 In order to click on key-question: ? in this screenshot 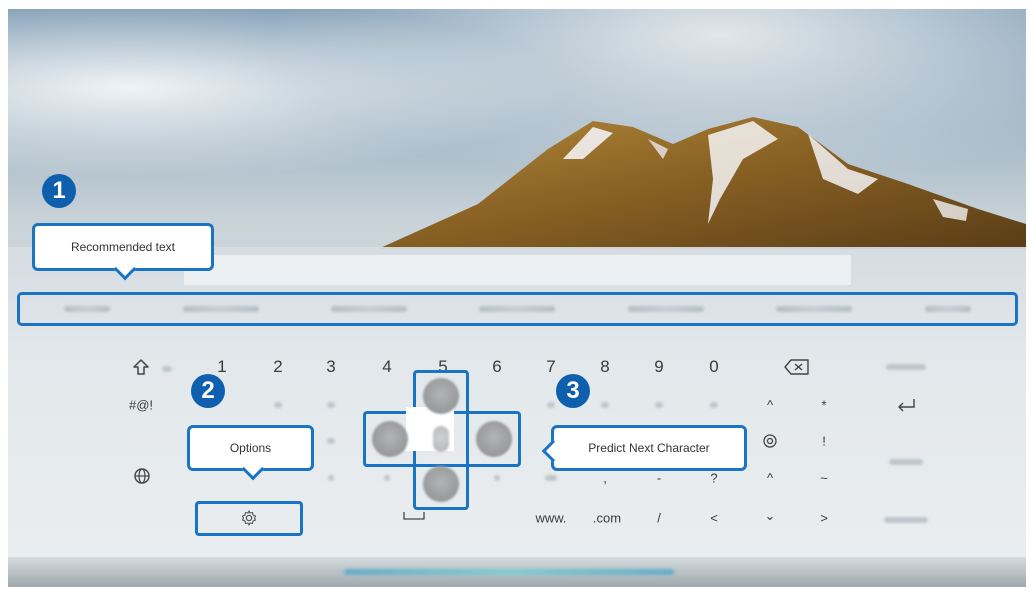, I will do `click(713, 478)`.